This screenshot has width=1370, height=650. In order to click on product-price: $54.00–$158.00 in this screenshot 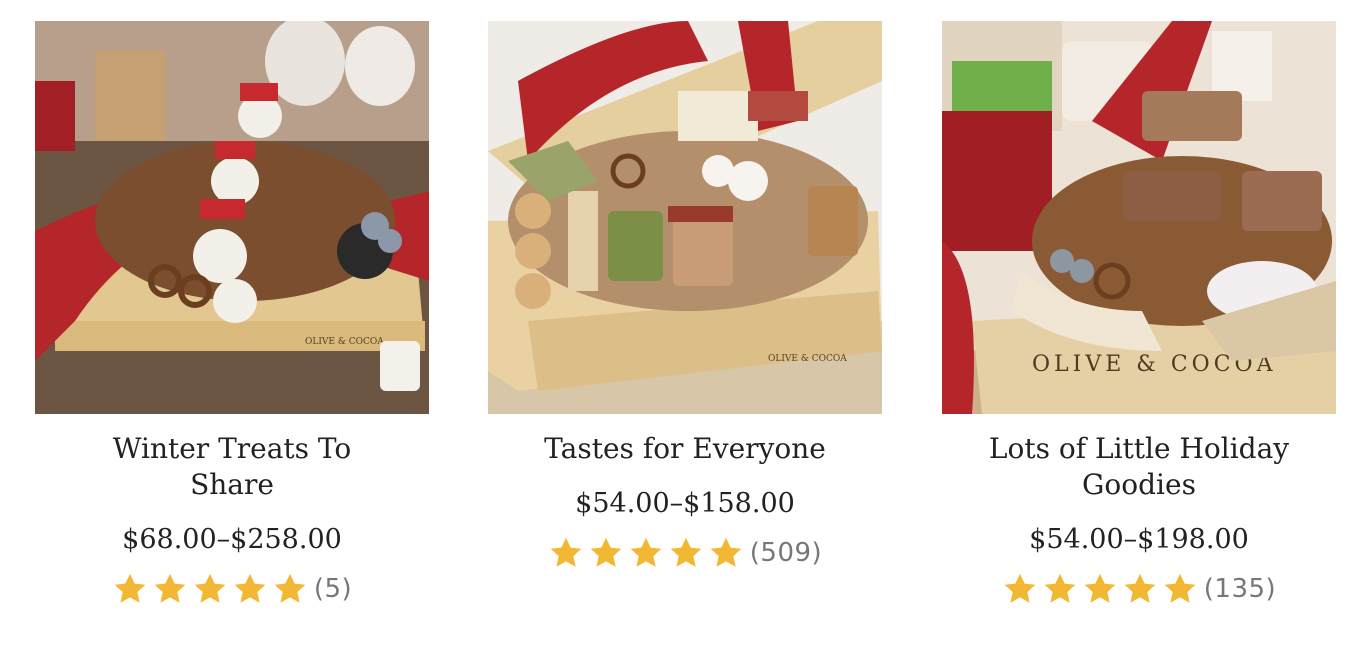, I will do `click(685, 503)`.